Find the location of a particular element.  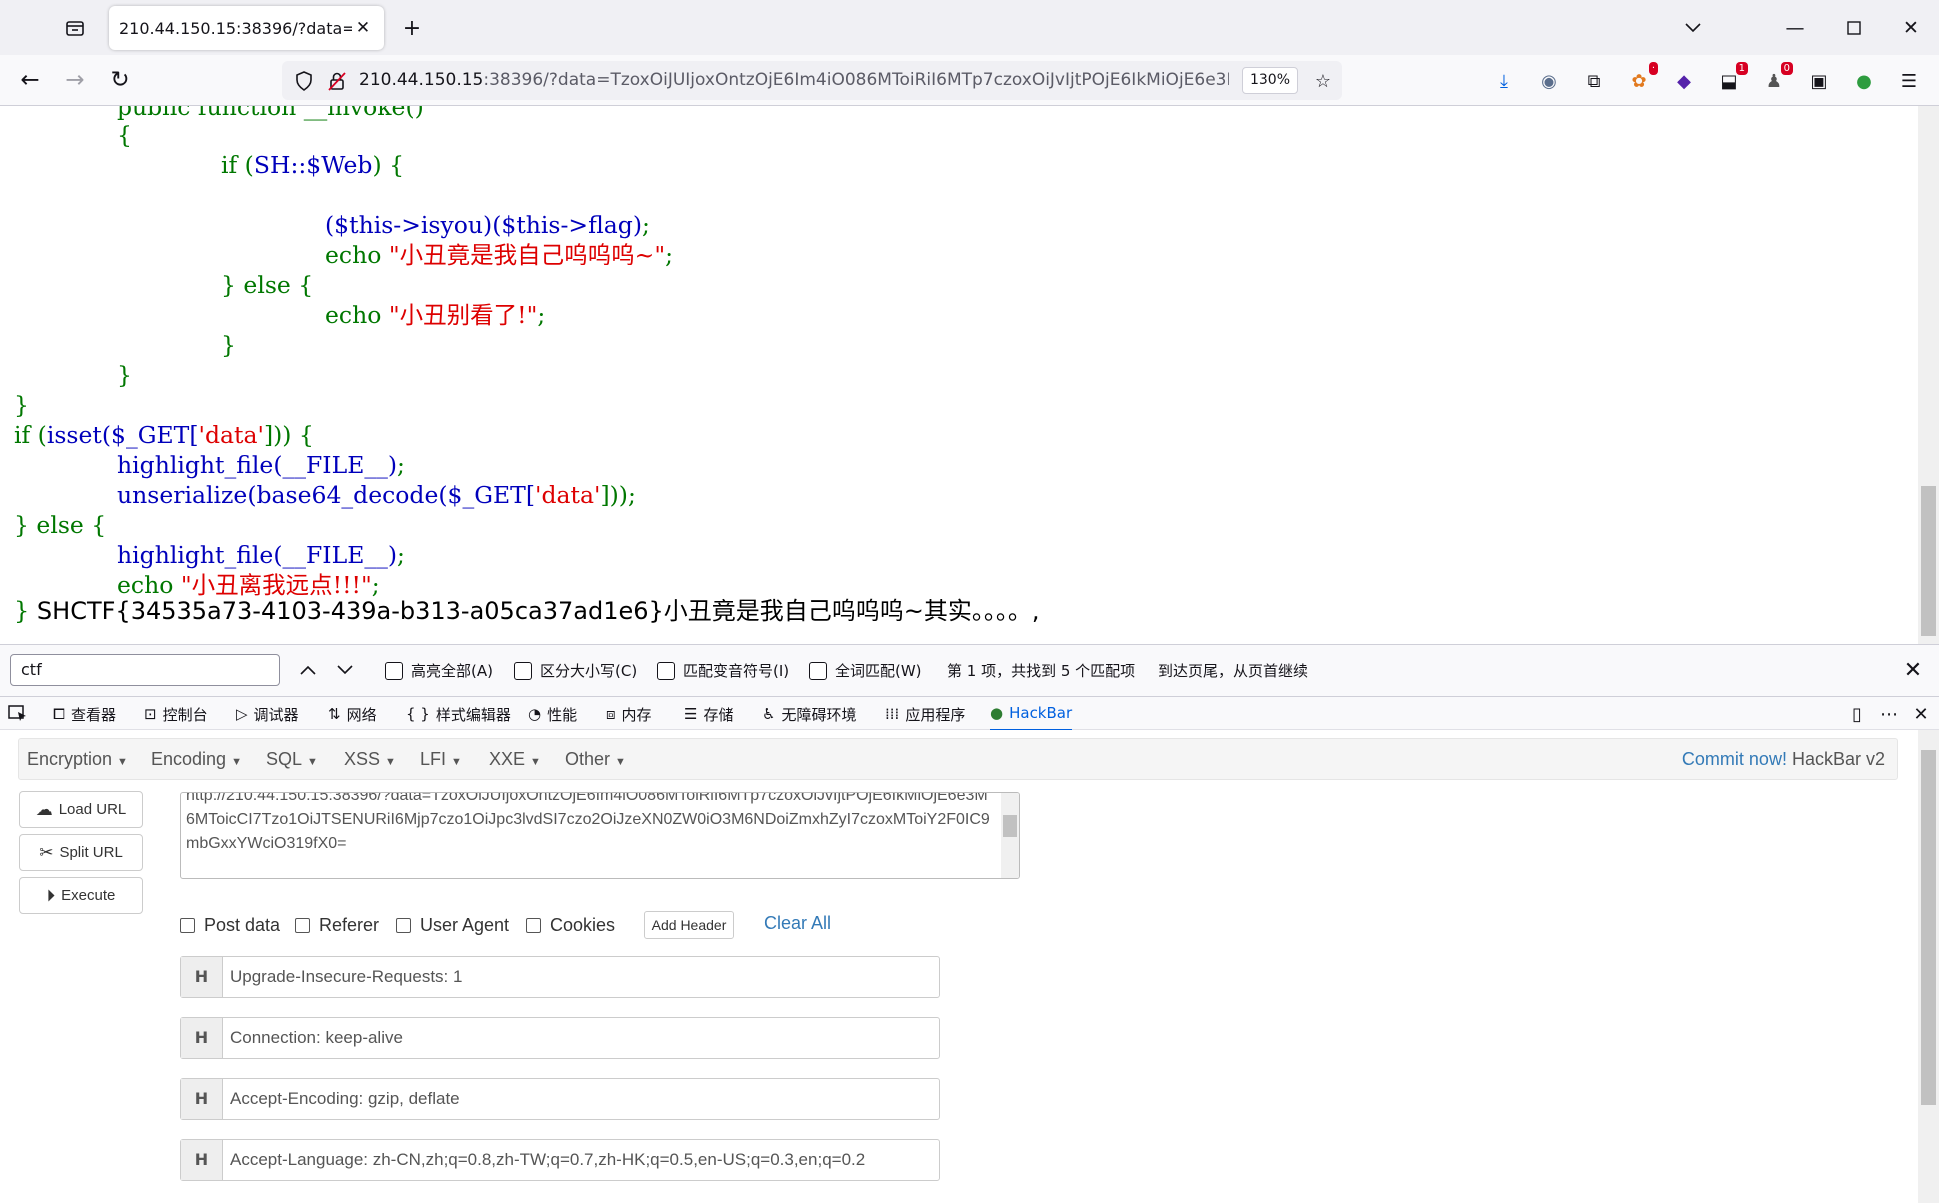

window-close-icon: ✕ is located at coordinates (1911, 28).